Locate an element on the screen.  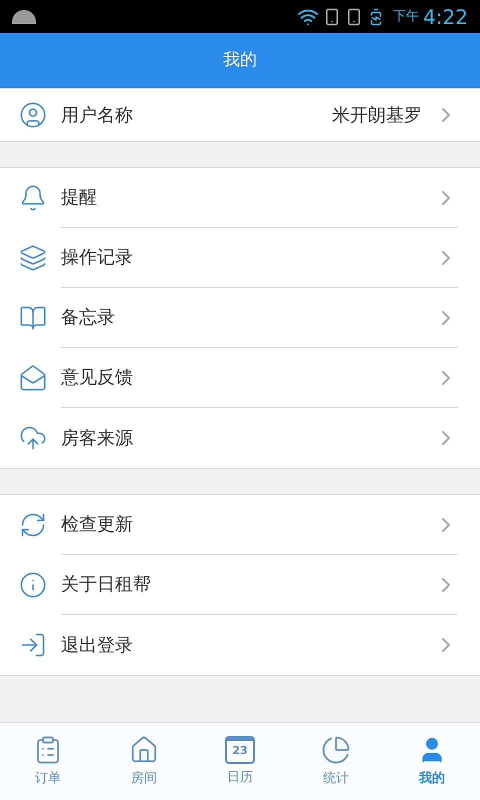
menu-row: 检查更新 is located at coordinates (240, 525).